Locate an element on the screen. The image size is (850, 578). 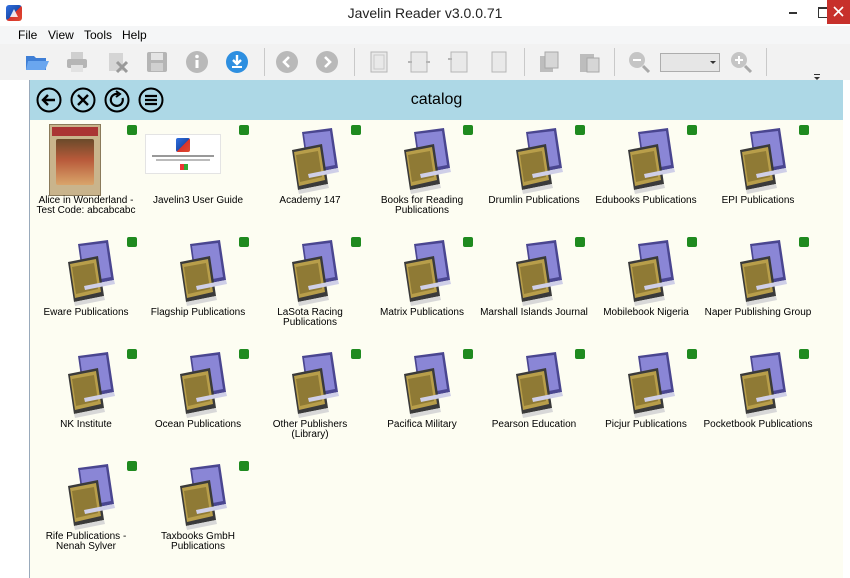
catalog-item: Taxbooks GmbH Publications is located at coordinates (198, 512).